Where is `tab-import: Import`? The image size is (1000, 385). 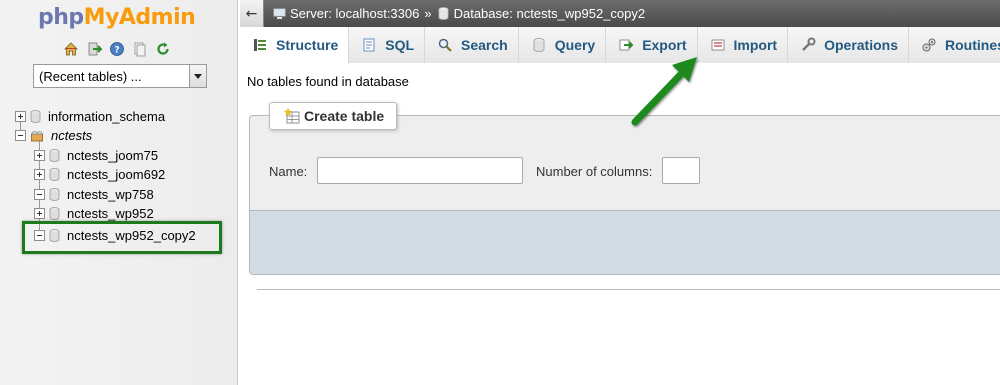
tab-import: Import is located at coordinates (743, 45).